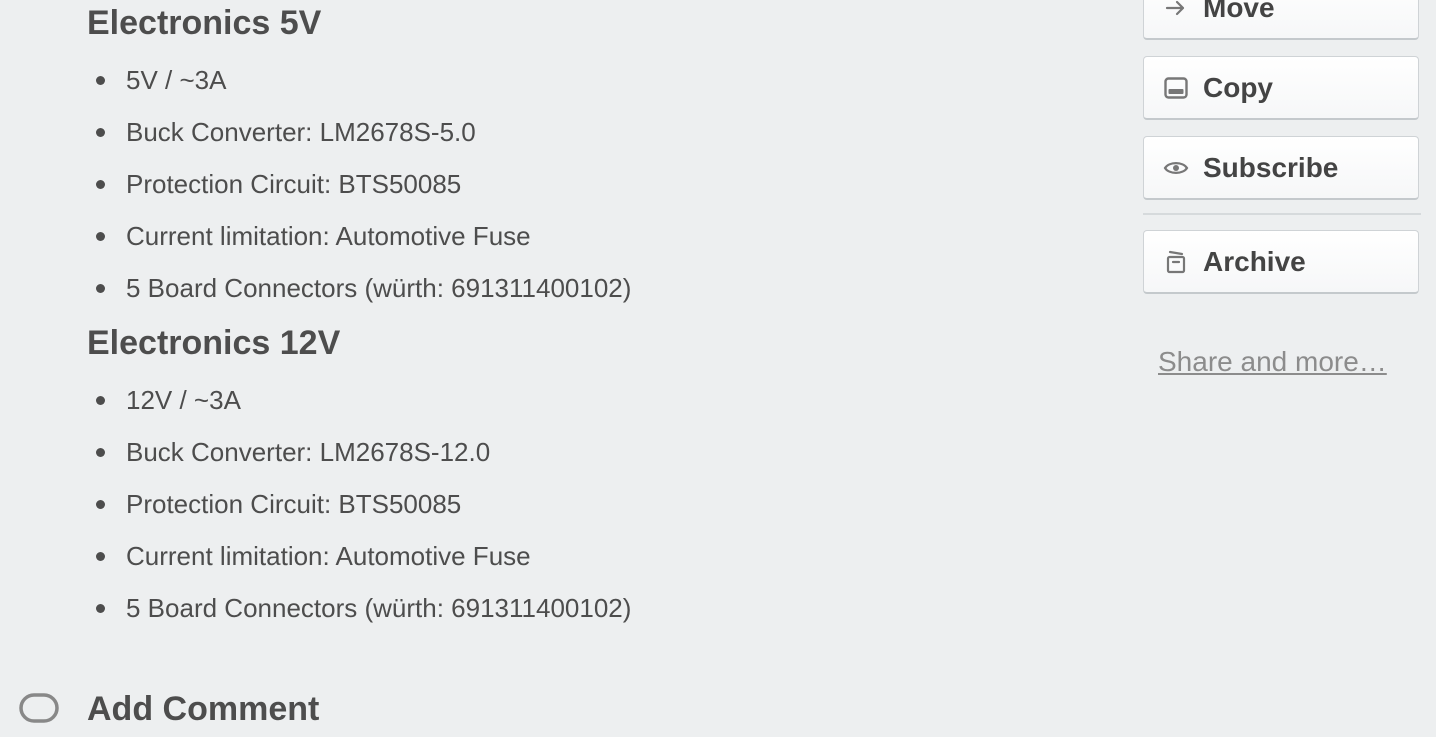 The height and width of the screenshot is (737, 1436). I want to click on list-item: Buck Converter: LM2678S-12.0, so click(359, 452).